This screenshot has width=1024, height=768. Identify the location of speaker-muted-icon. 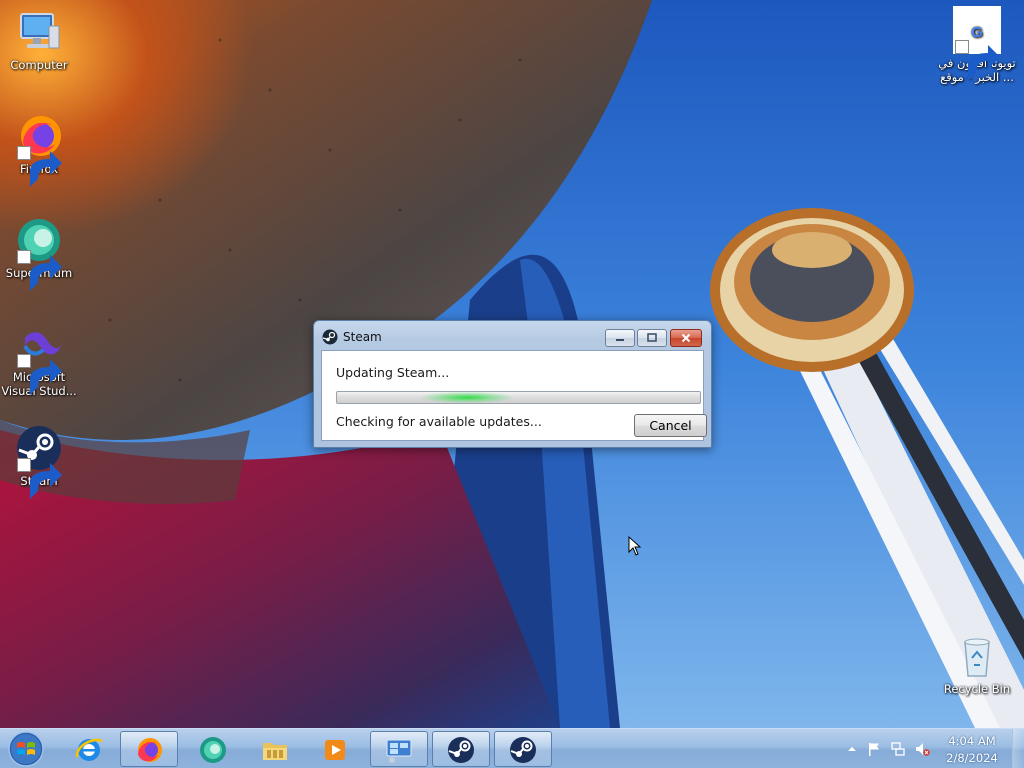
(923, 749).